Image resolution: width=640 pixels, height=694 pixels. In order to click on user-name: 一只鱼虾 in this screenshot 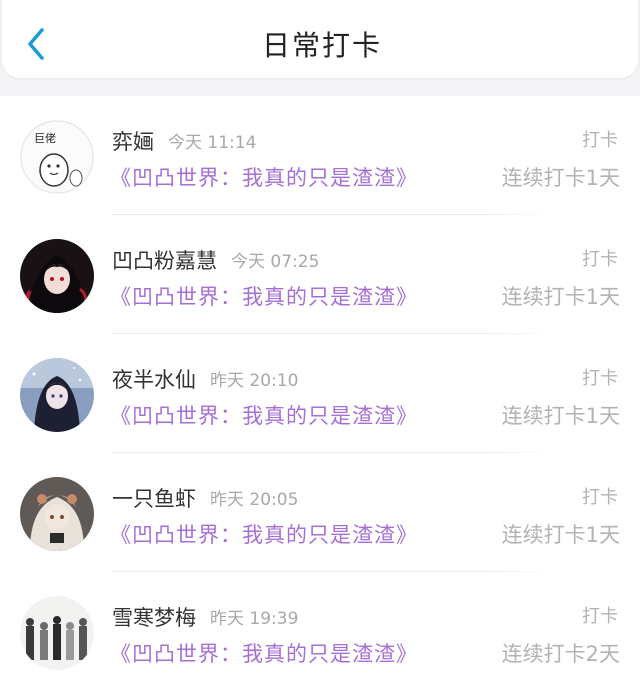, I will do `click(154, 499)`.